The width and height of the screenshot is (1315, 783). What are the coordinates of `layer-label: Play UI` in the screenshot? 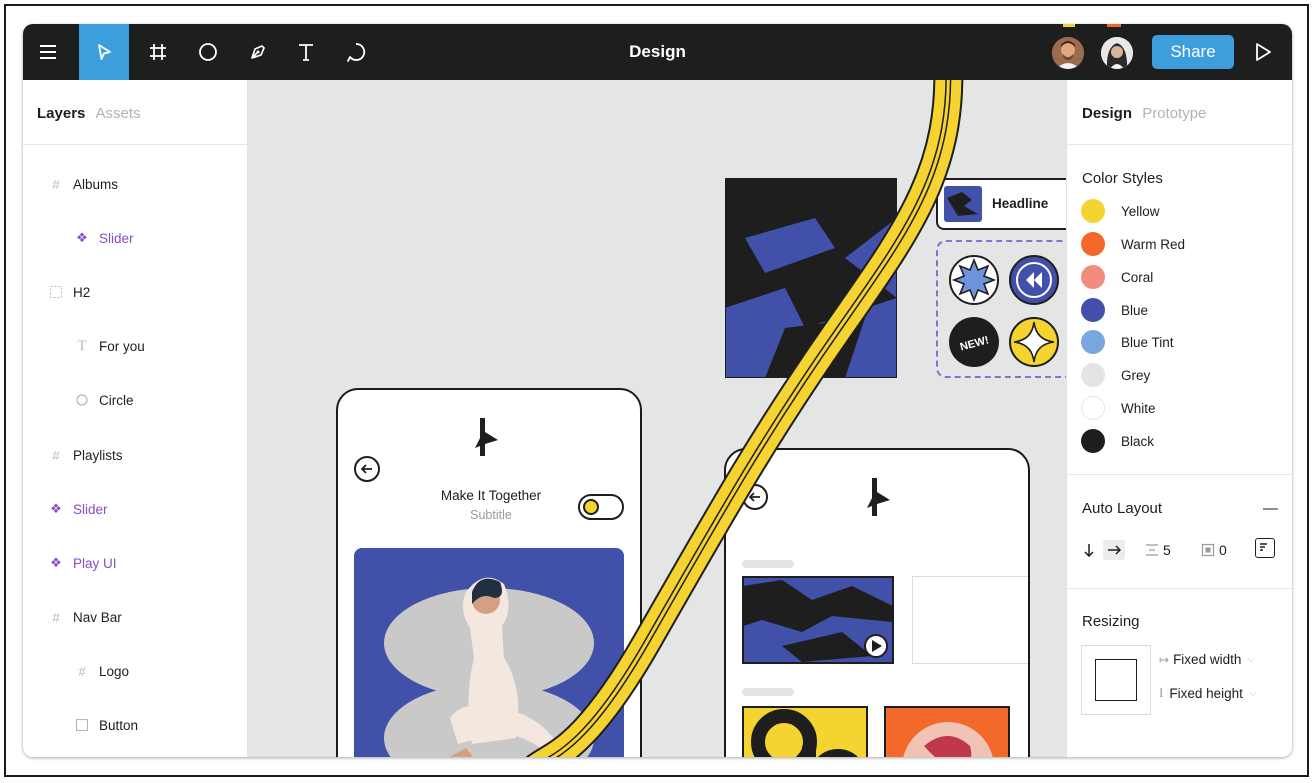 It's located at (95, 563).